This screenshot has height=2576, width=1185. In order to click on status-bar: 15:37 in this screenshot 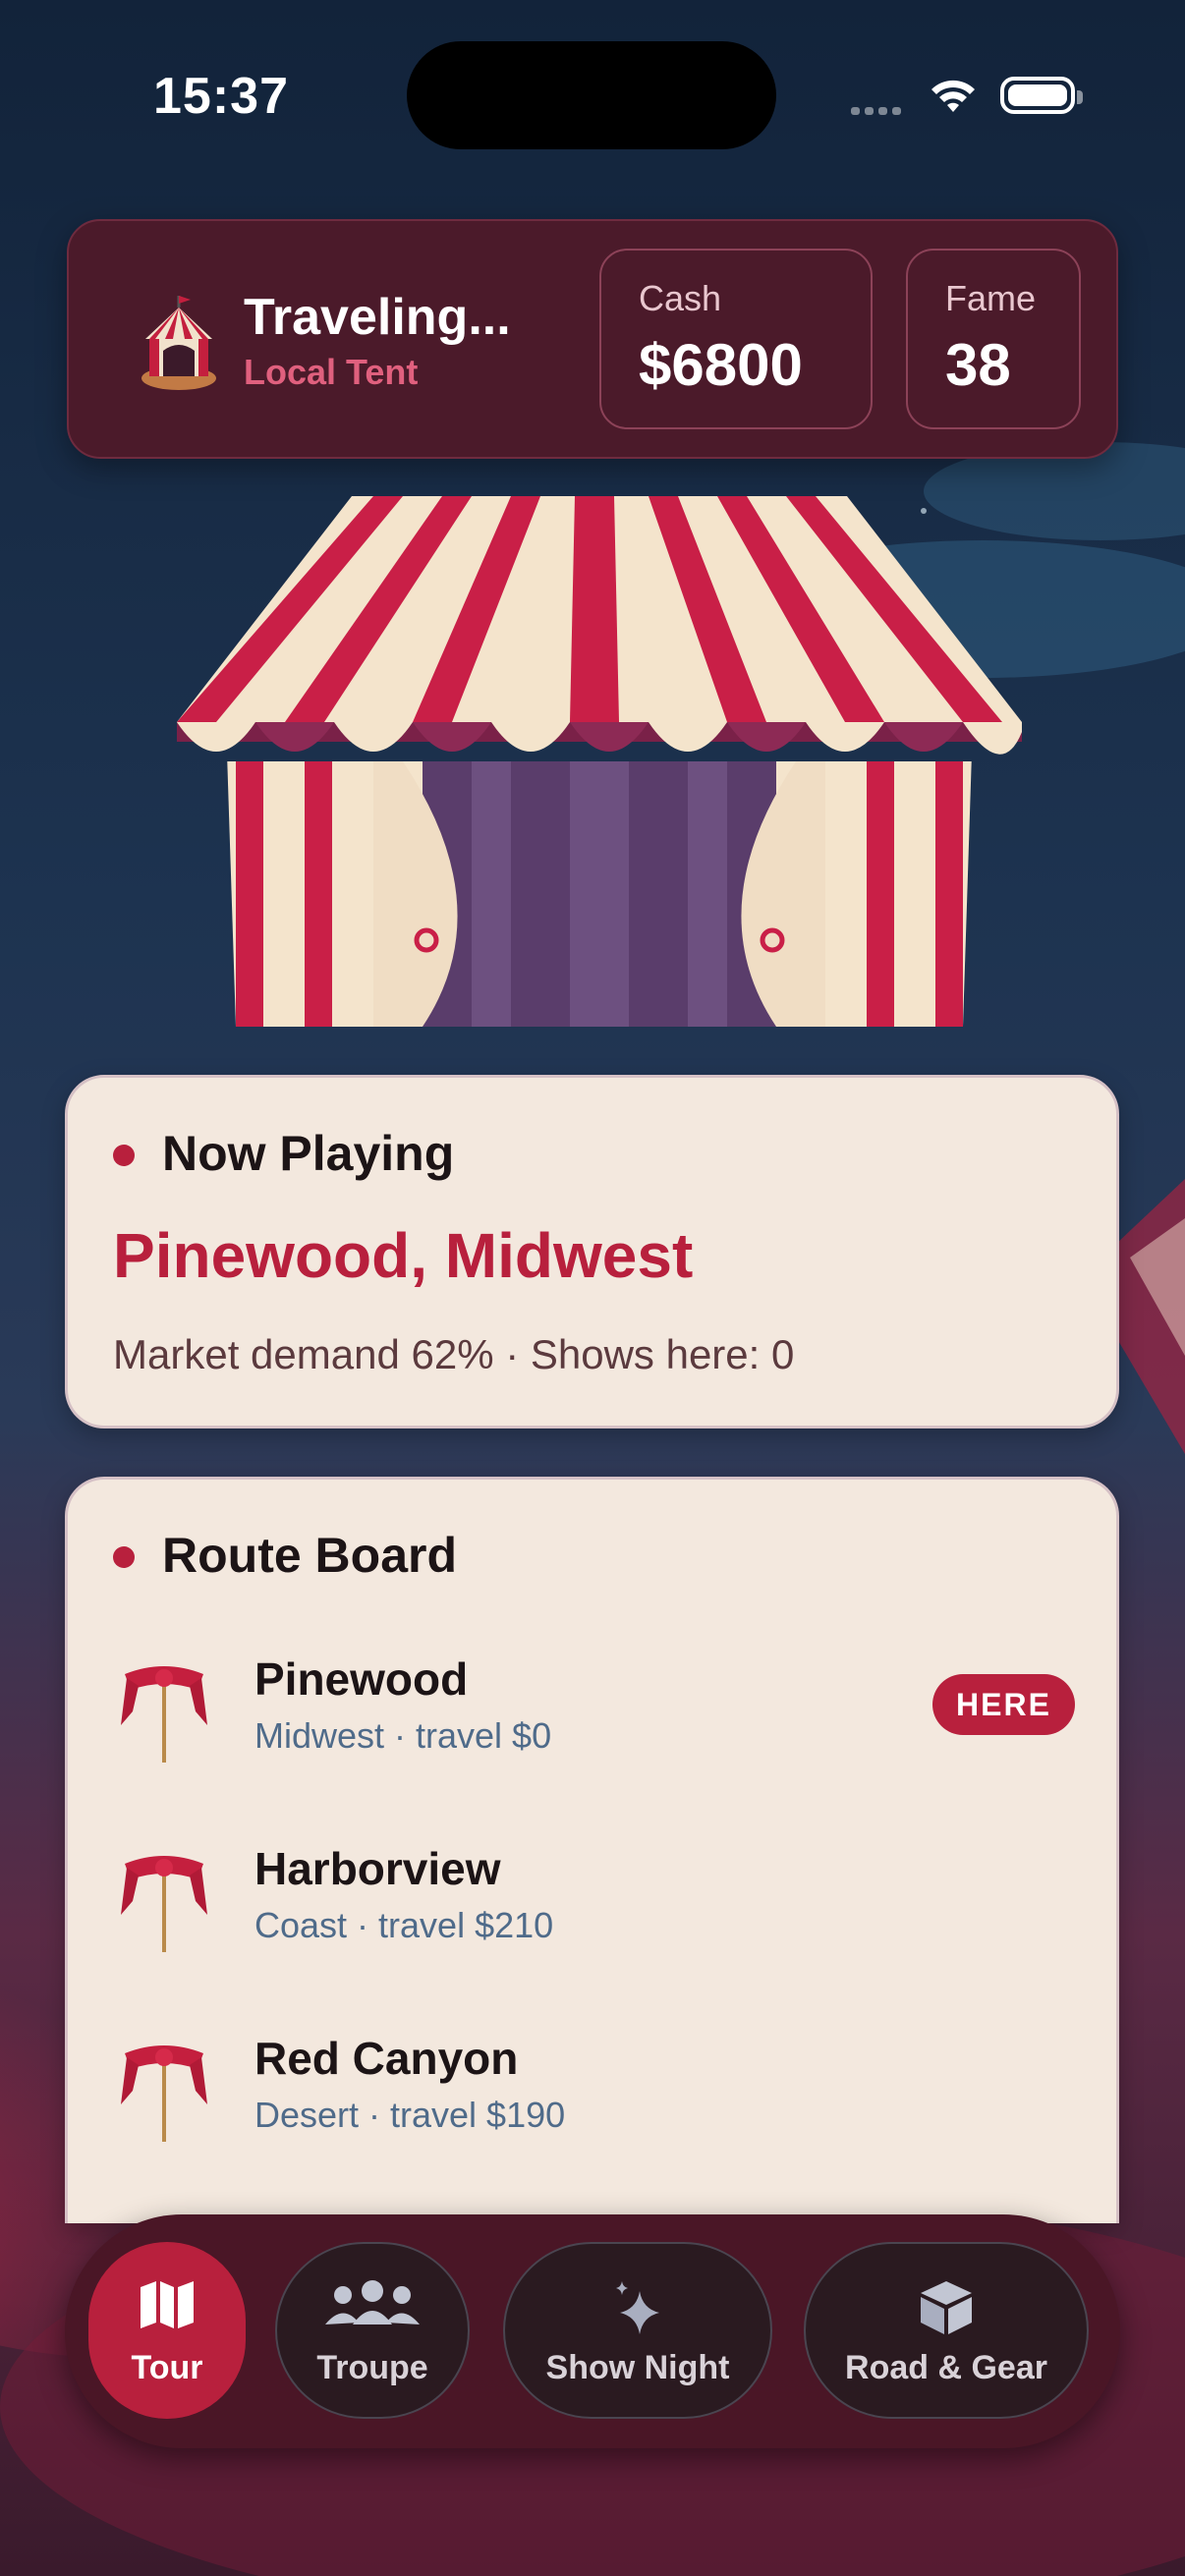, I will do `click(592, 93)`.